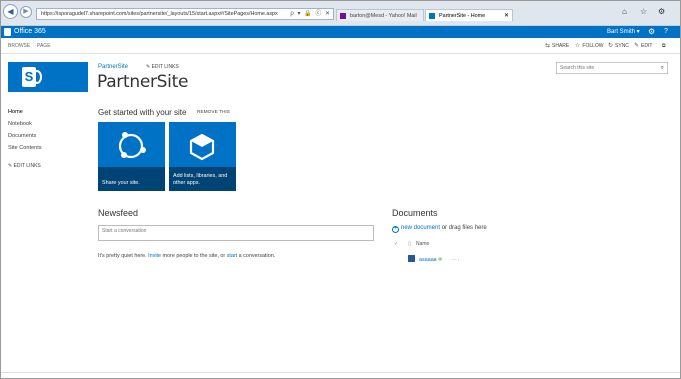  I want to click on search-input: Search this site ⌕, so click(612, 68).